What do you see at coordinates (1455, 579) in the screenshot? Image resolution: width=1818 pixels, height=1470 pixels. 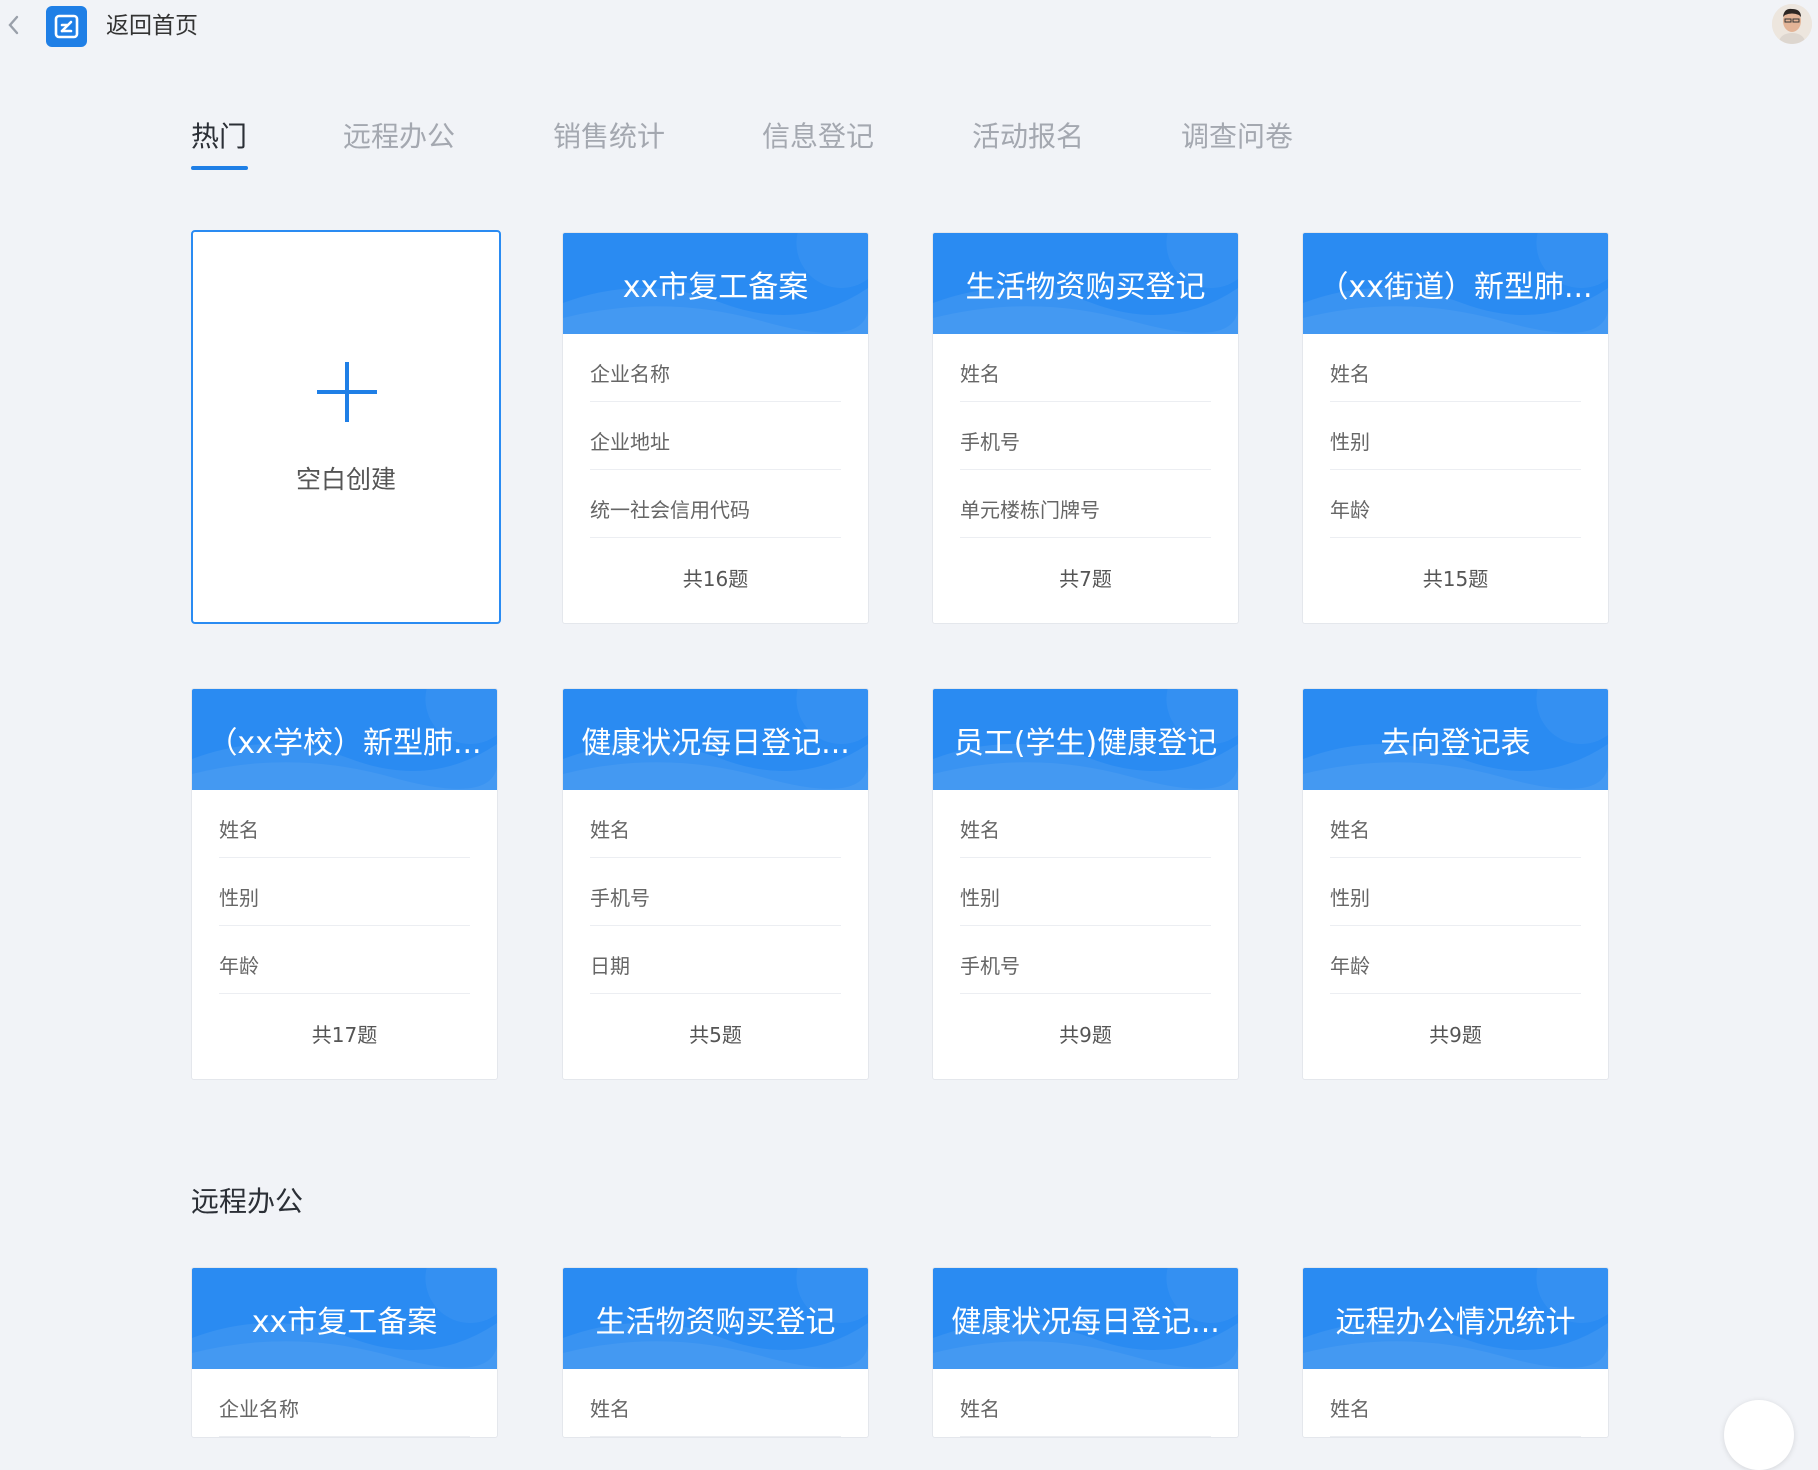 I see `question-count: 共15题` at bounding box center [1455, 579].